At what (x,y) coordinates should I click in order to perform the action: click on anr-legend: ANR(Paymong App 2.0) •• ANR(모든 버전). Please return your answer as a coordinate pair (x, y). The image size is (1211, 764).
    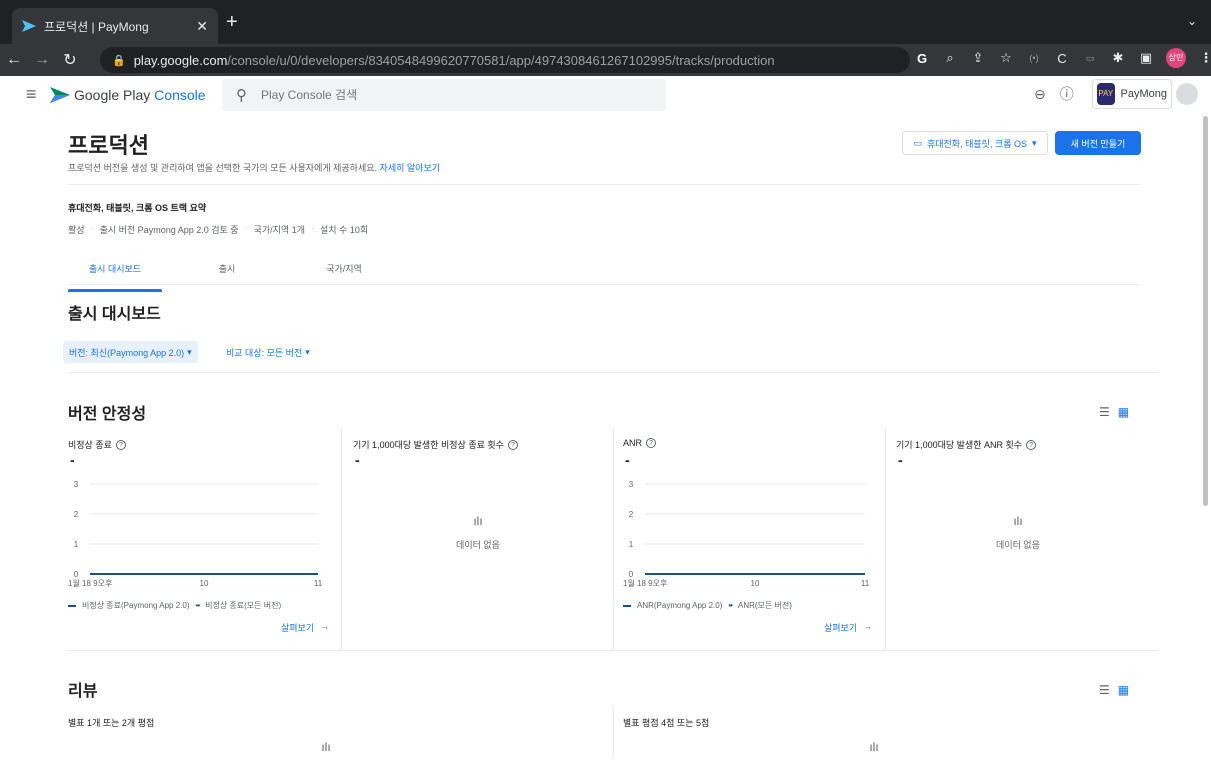
    Looking at the image, I should click on (707, 605).